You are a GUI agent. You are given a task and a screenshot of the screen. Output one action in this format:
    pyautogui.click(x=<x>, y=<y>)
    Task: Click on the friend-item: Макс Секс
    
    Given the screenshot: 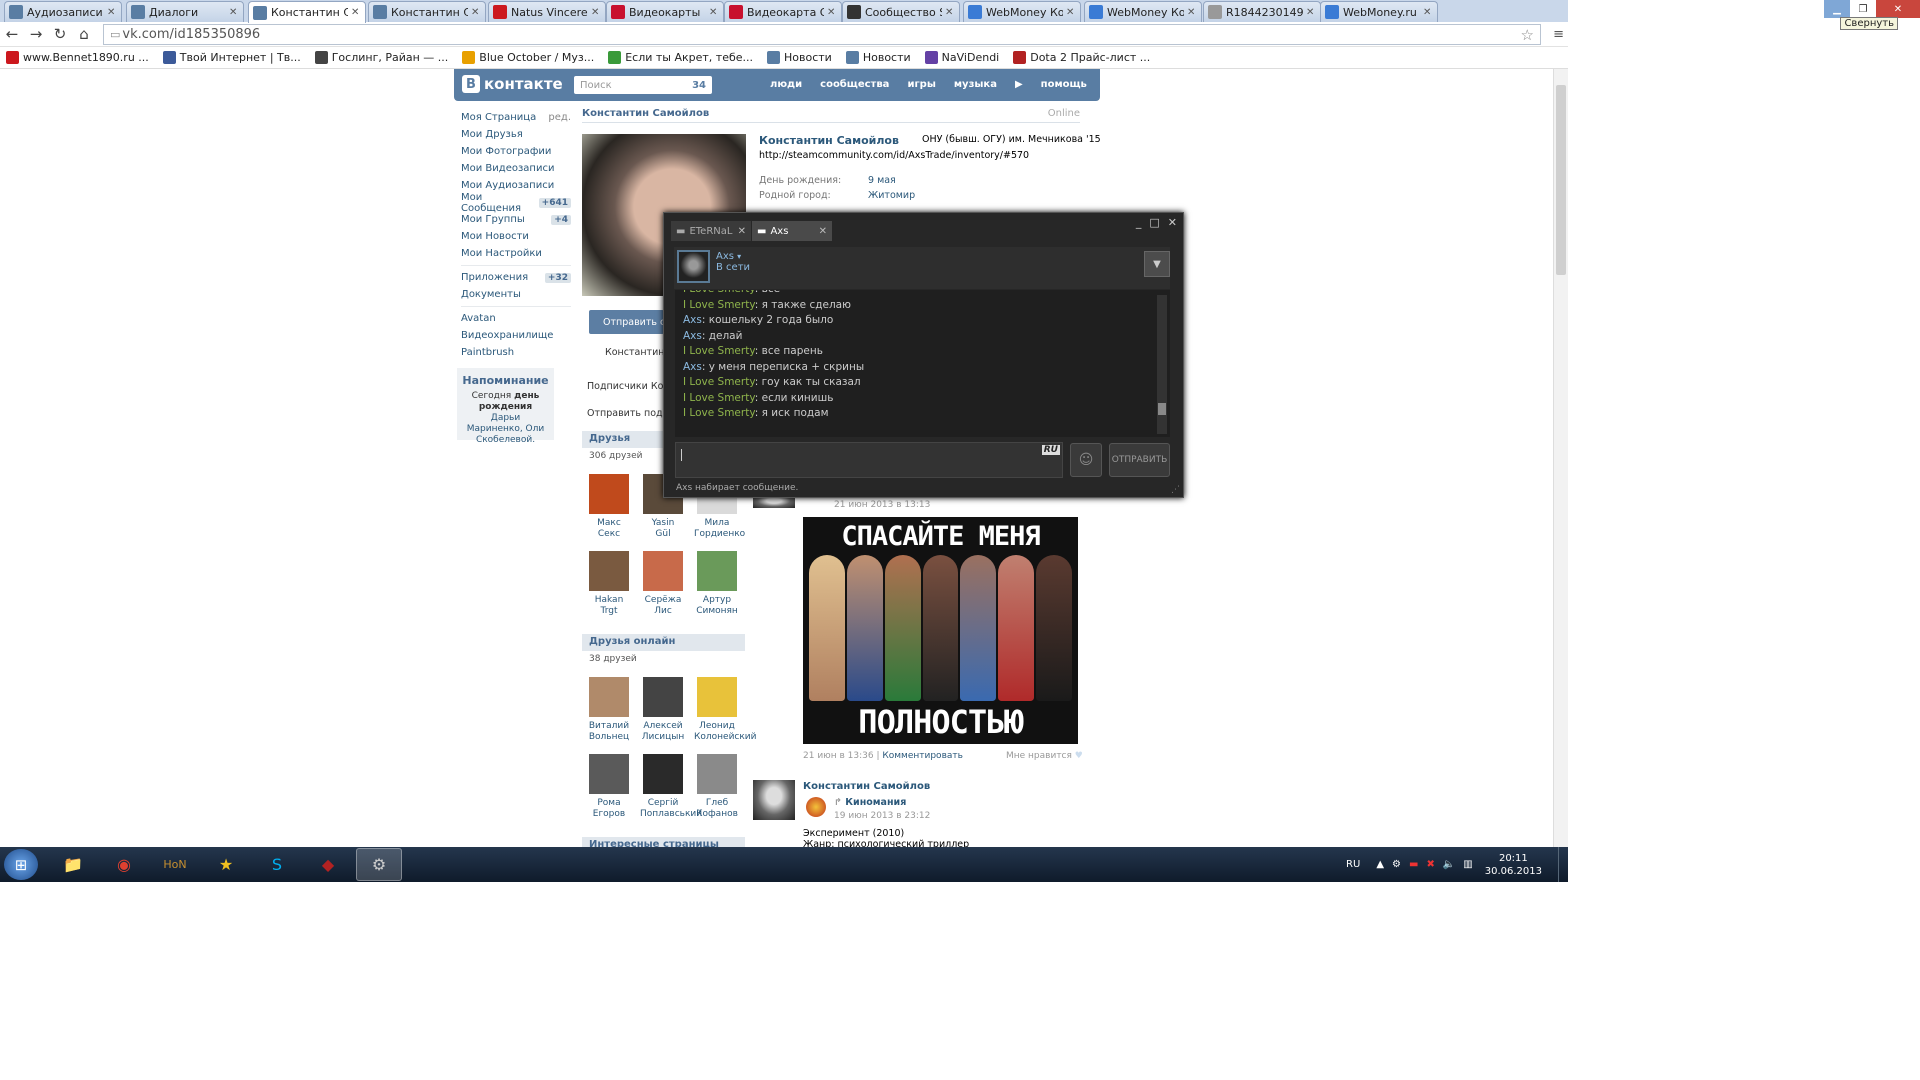 What is the action you would take?
    pyautogui.click(x=609, y=507)
    